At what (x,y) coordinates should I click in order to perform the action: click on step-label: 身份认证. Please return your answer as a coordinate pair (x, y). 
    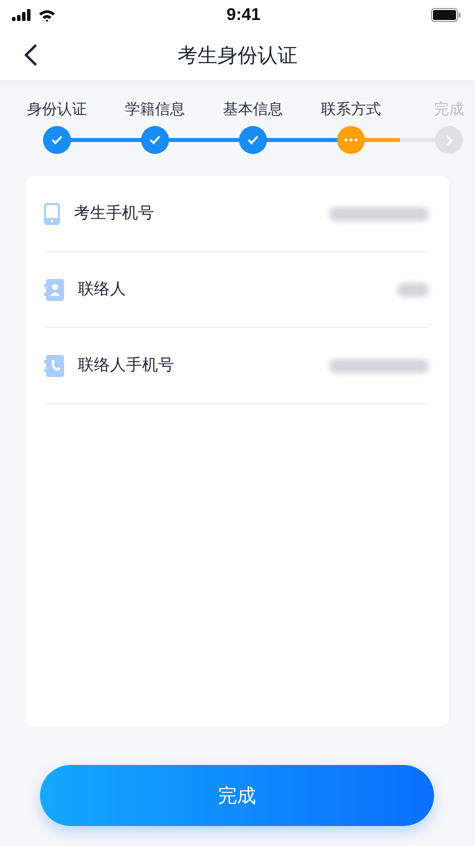
    Looking at the image, I should click on (57, 110).